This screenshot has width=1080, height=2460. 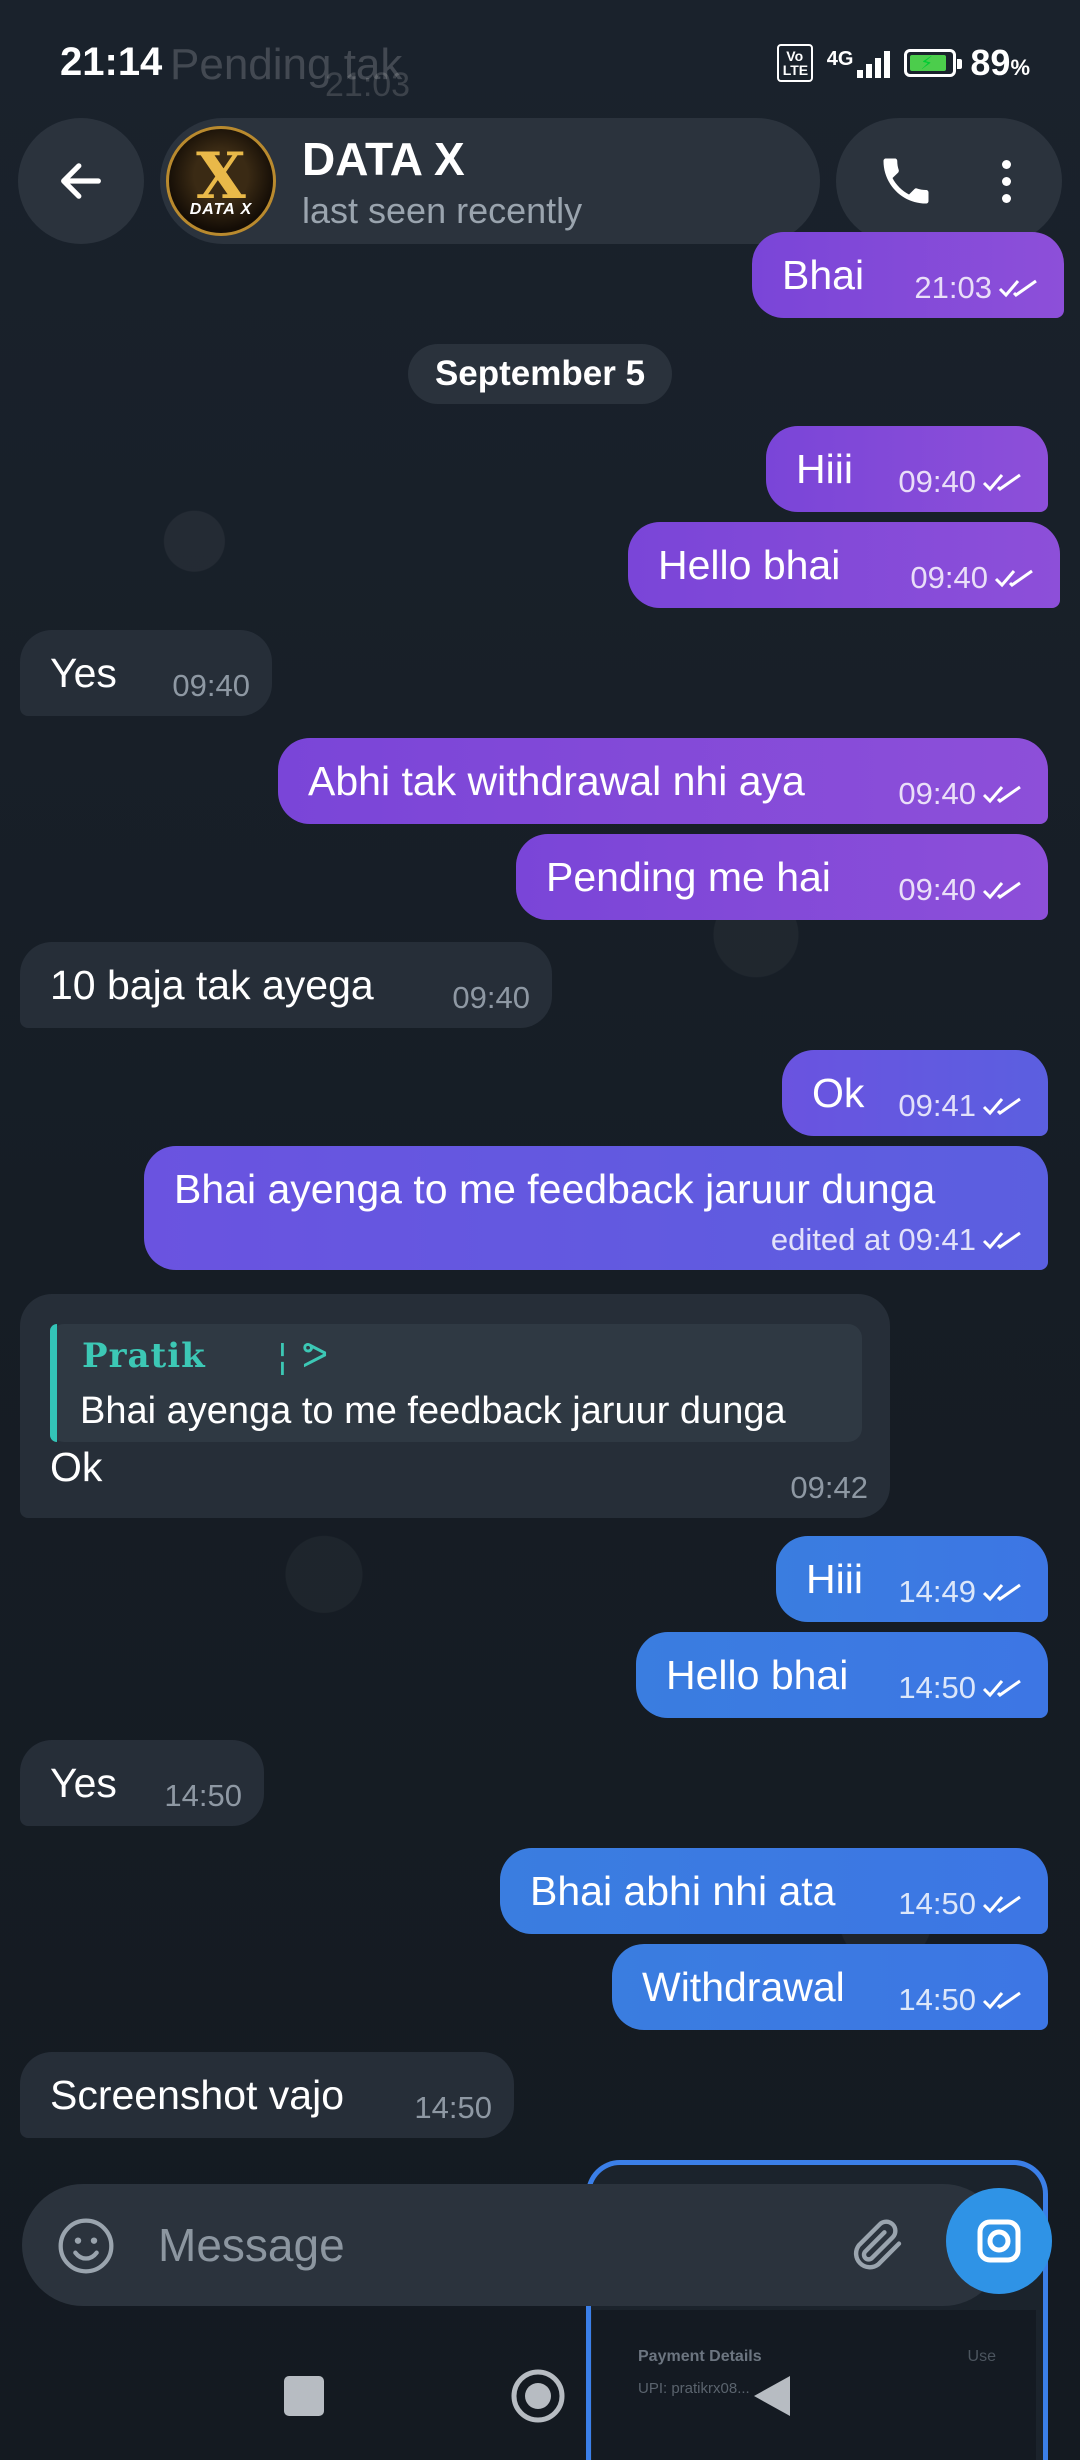 I want to click on chat-title: DATA X, so click(x=383, y=159).